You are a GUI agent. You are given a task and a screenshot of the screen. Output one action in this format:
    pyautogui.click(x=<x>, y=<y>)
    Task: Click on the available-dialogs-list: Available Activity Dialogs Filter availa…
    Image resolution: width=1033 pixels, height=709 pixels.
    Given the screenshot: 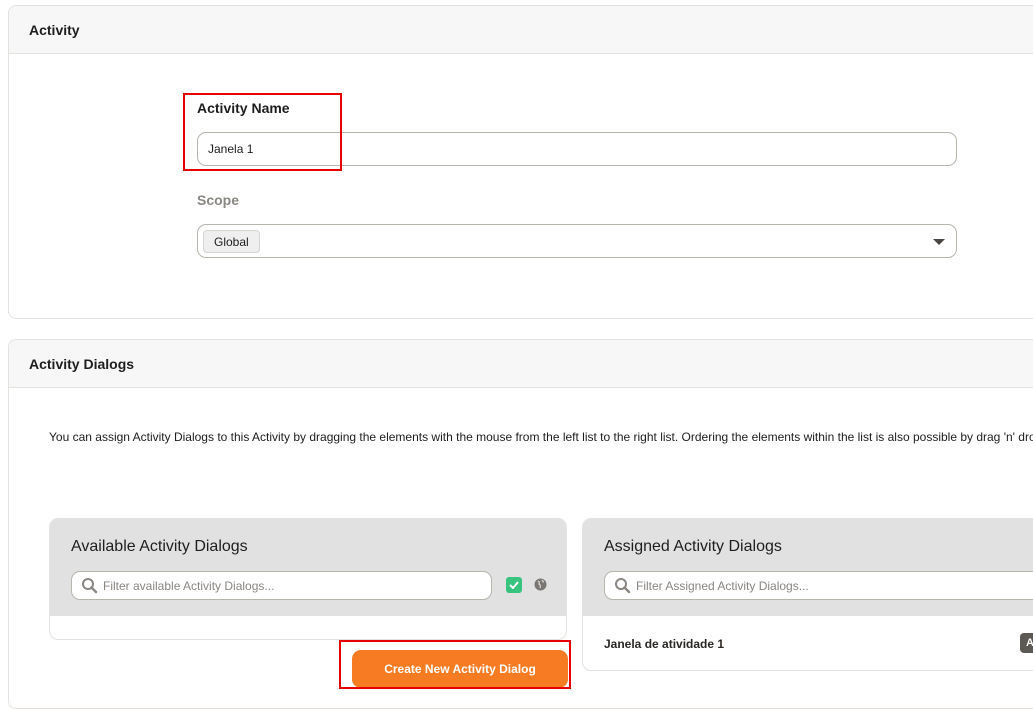 What is the action you would take?
    pyautogui.click(x=308, y=579)
    